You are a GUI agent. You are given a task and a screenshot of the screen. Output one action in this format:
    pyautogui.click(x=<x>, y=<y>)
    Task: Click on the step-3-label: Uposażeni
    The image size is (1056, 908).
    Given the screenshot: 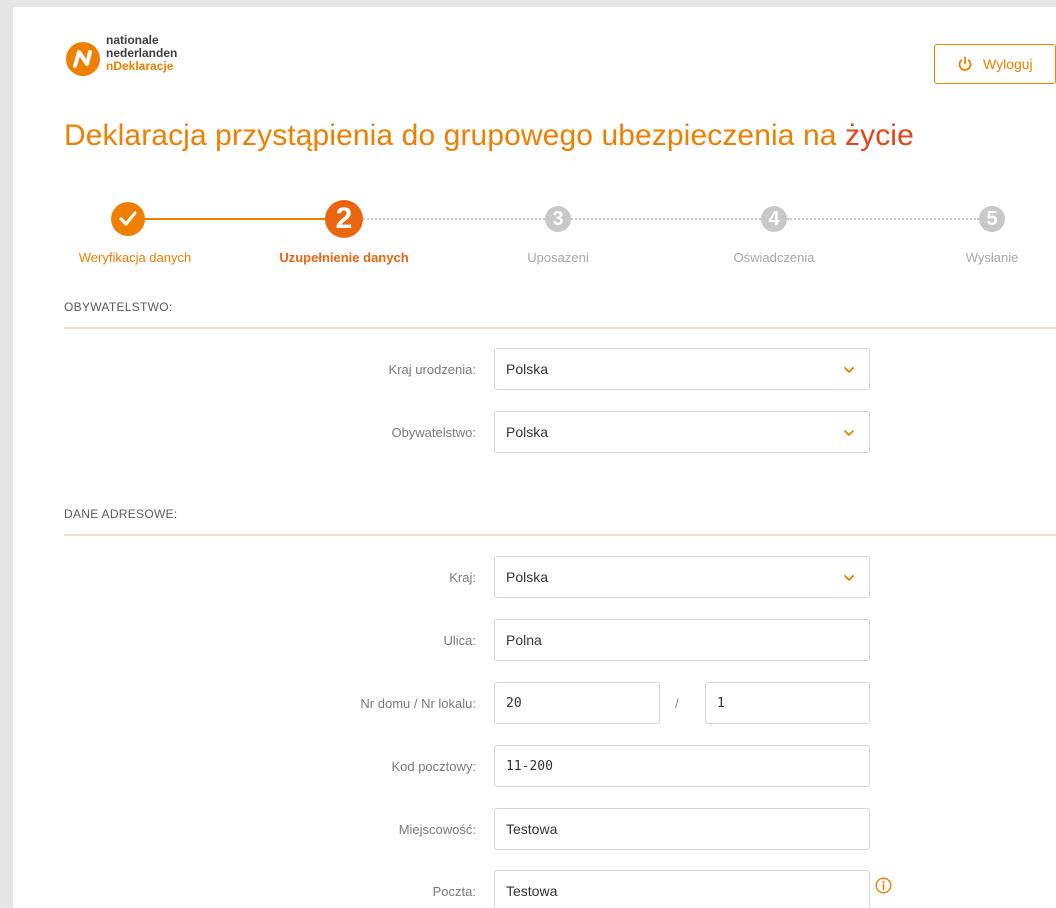 What is the action you would take?
    pyautogui.click(x=558, y=257)
    